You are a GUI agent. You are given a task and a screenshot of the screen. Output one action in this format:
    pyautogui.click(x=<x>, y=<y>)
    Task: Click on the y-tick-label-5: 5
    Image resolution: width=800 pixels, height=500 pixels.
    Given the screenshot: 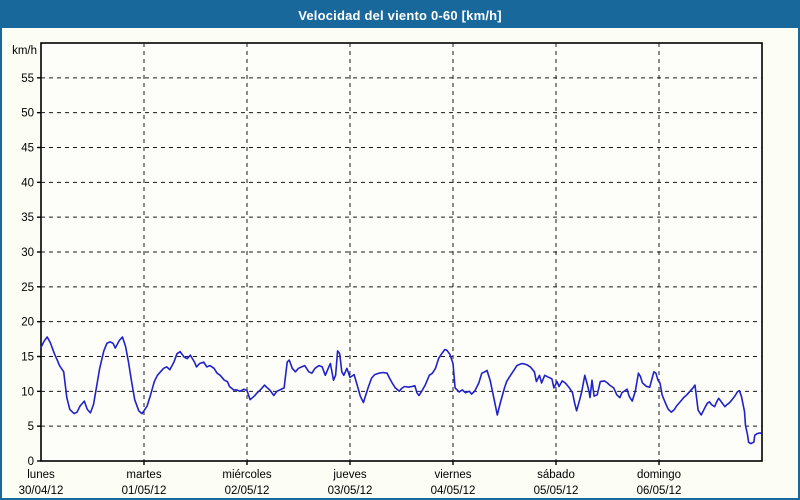 What is the action you would take?
    pyautogui.click(x=31, y=427)
    